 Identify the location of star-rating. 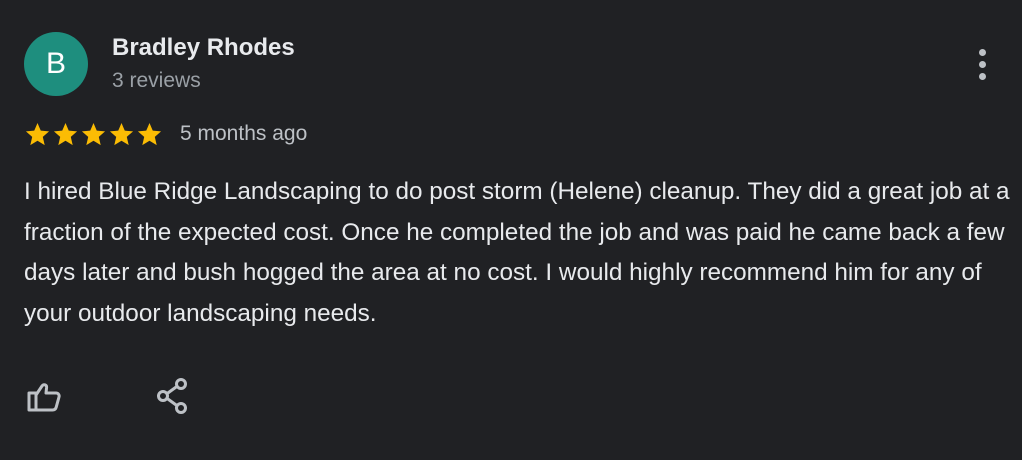
(93, 134).